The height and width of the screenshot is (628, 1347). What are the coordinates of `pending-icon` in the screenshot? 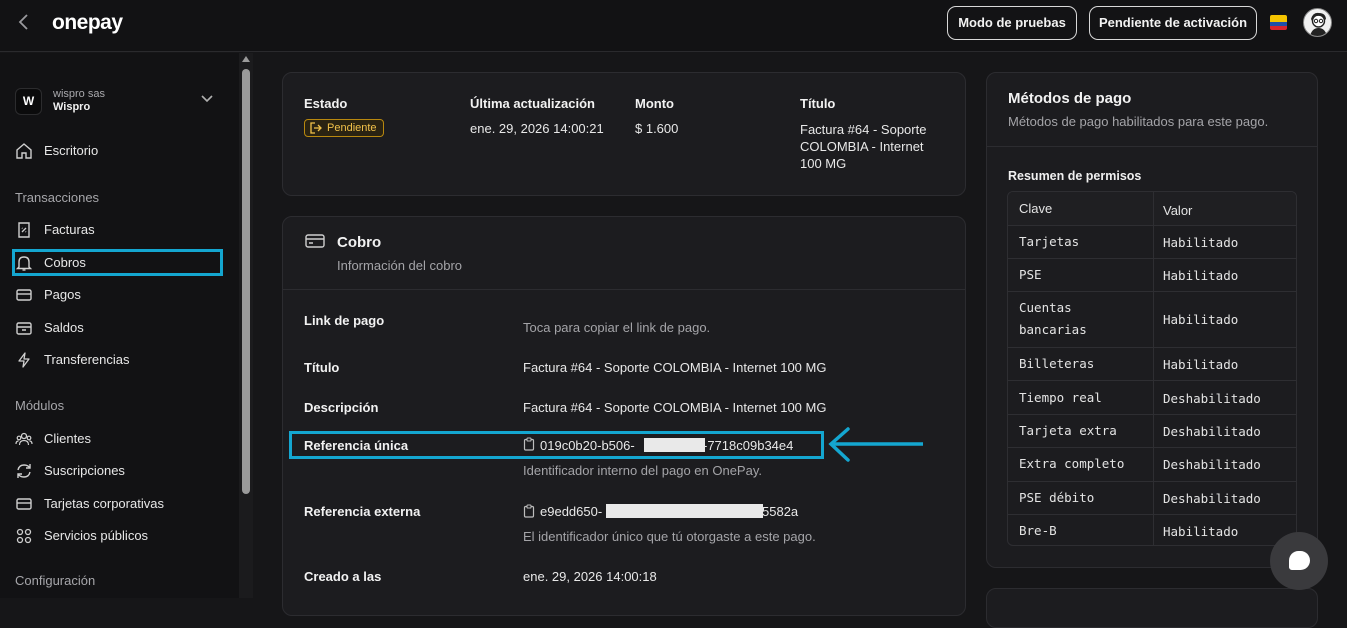 It's located at (316, 128).